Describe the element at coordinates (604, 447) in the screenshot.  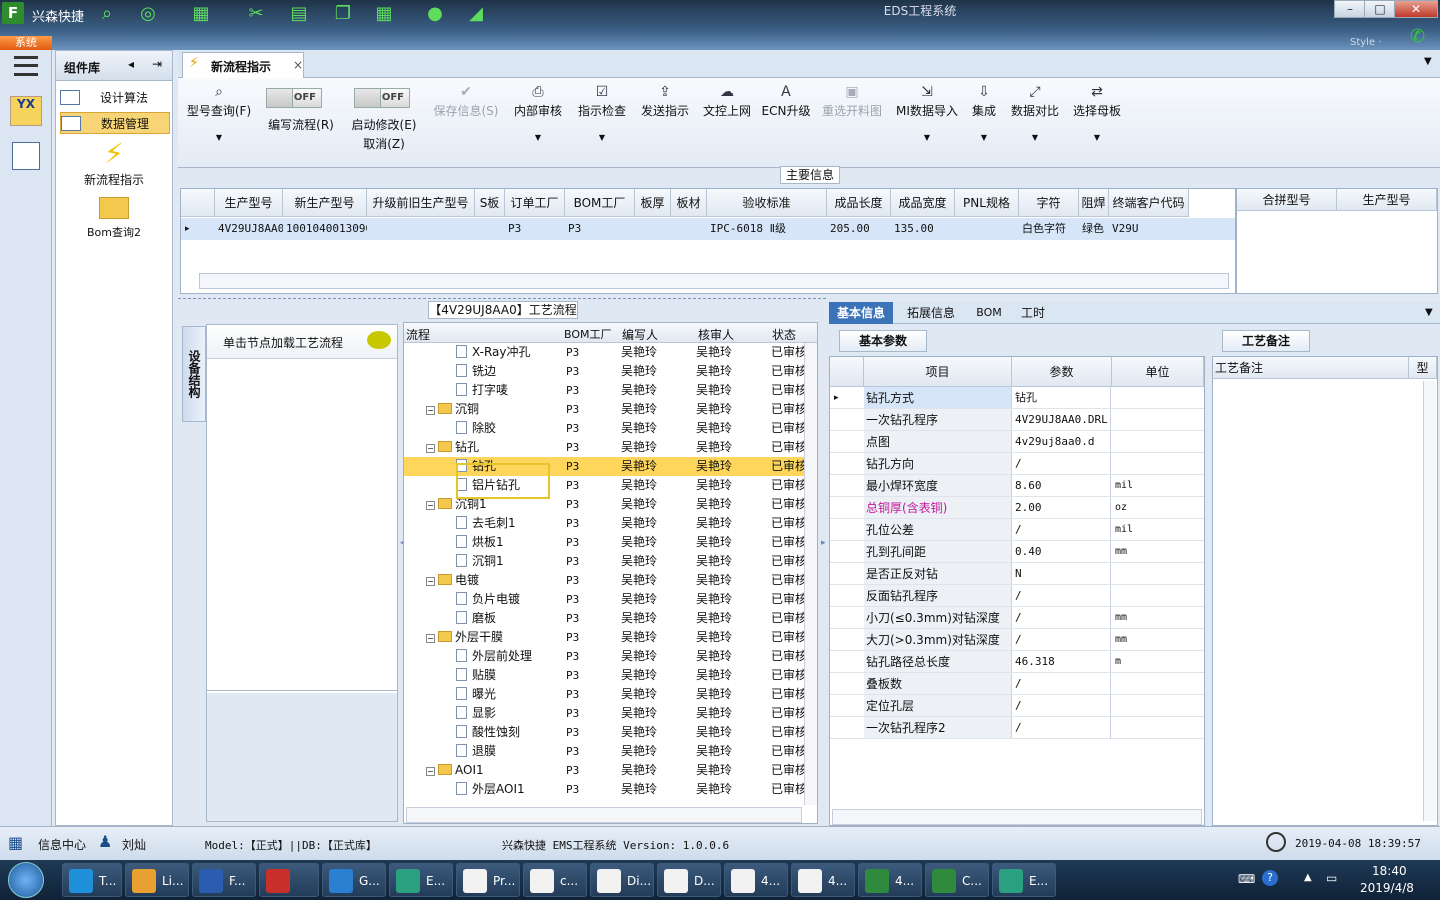
I see `tree-row: − 钻孔 P3 吴艳玲 吴艳玲 已审核` at that location.